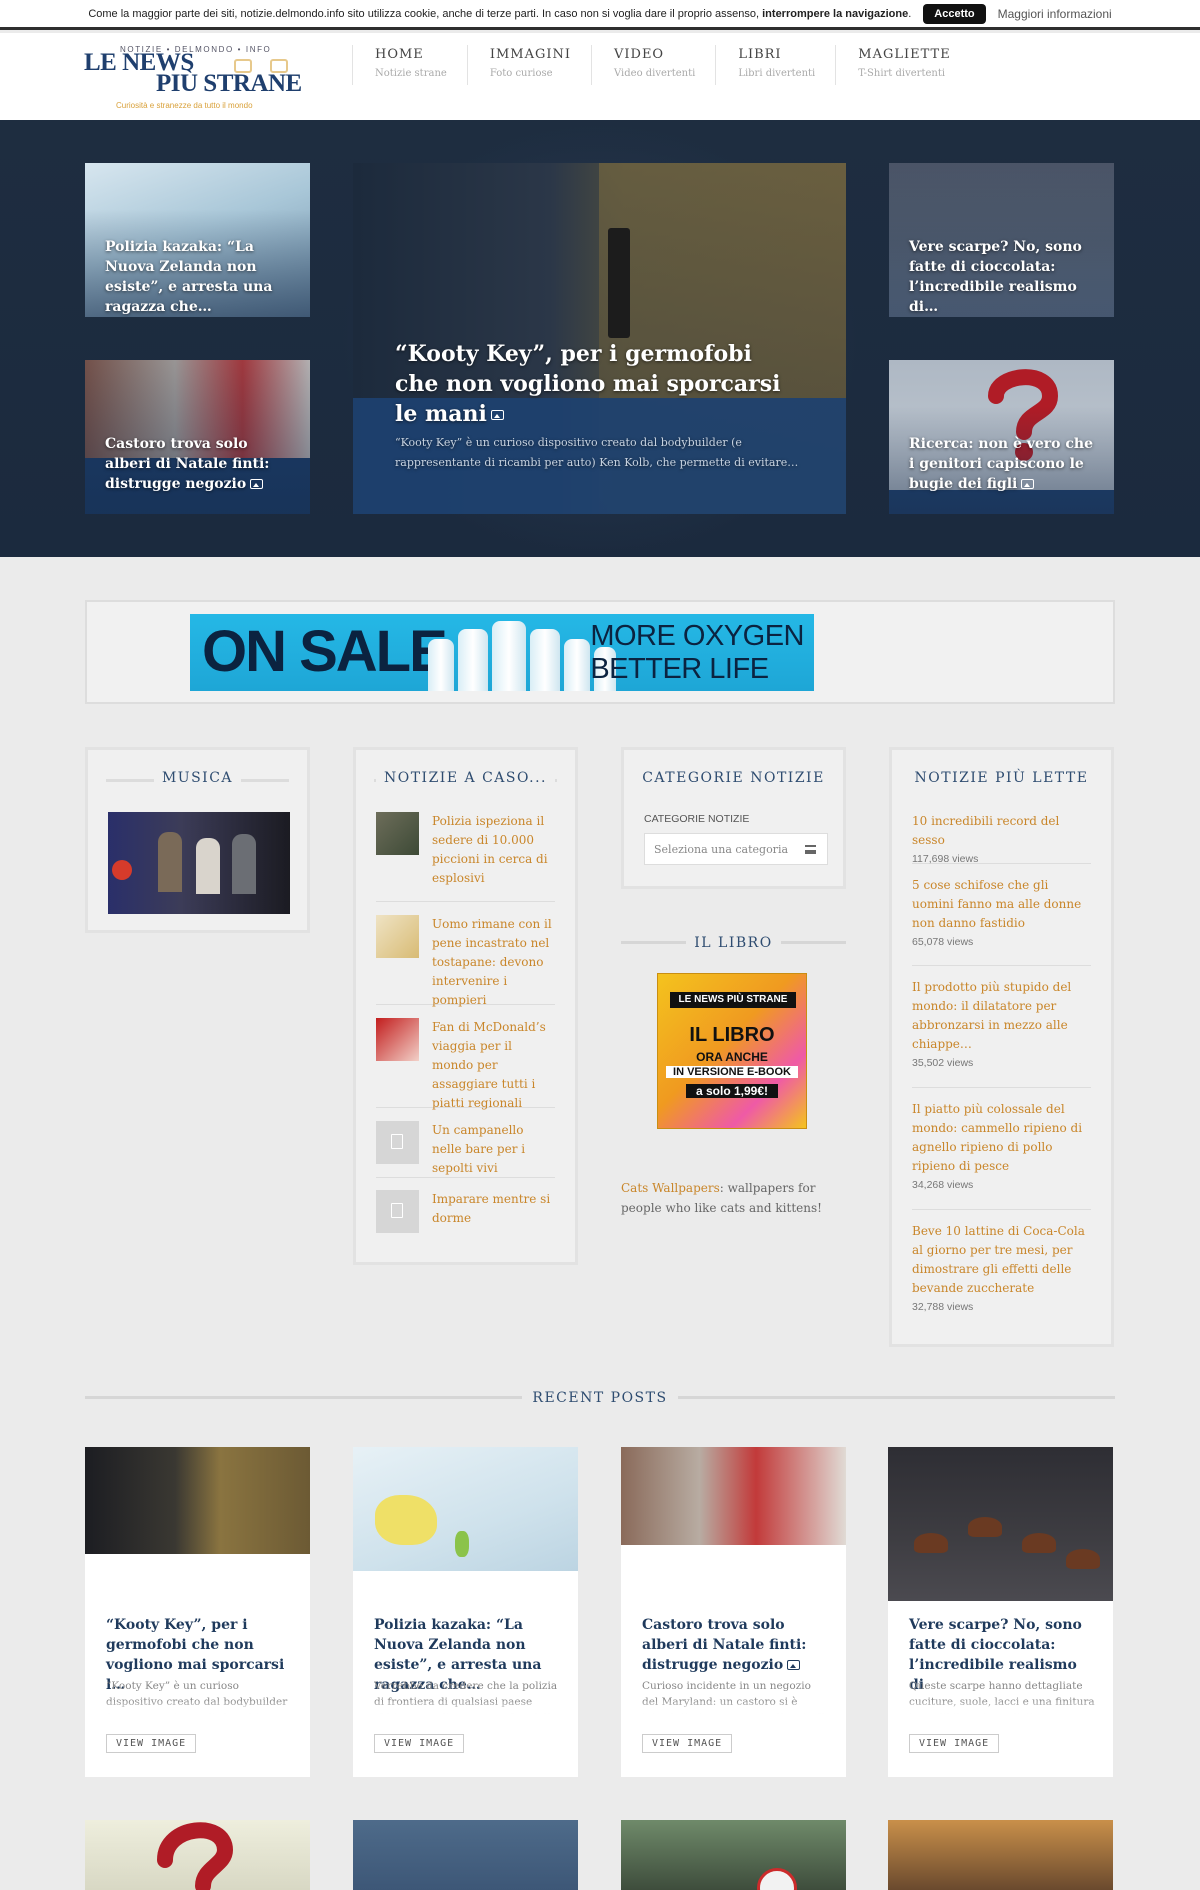 The image size is (1200, 1890). Describe the element at coordinates (208, 866) in the screenshot. I see `musician-figure` at that location.